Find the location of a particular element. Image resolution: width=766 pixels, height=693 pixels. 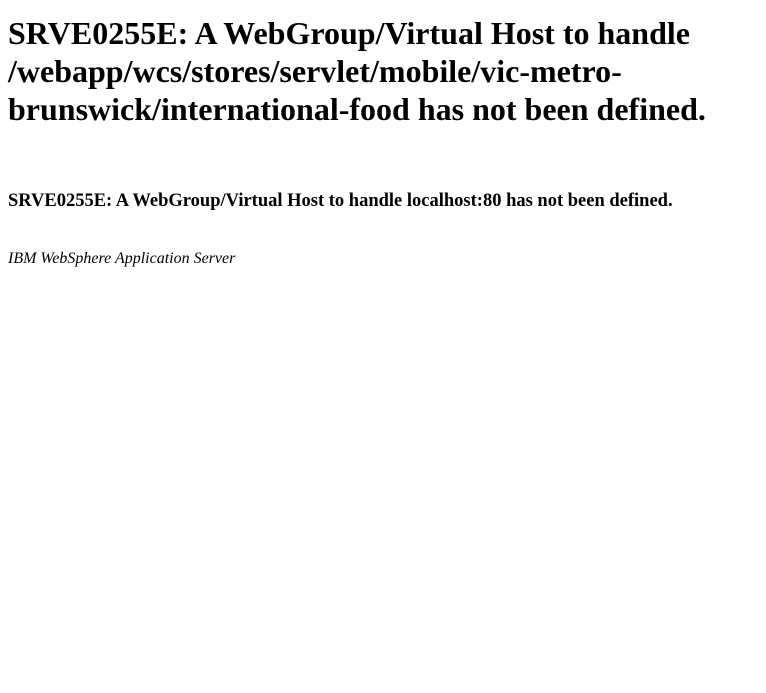

server-signature: IBM WebSphere Application Server is located at coordinates (122, 258).